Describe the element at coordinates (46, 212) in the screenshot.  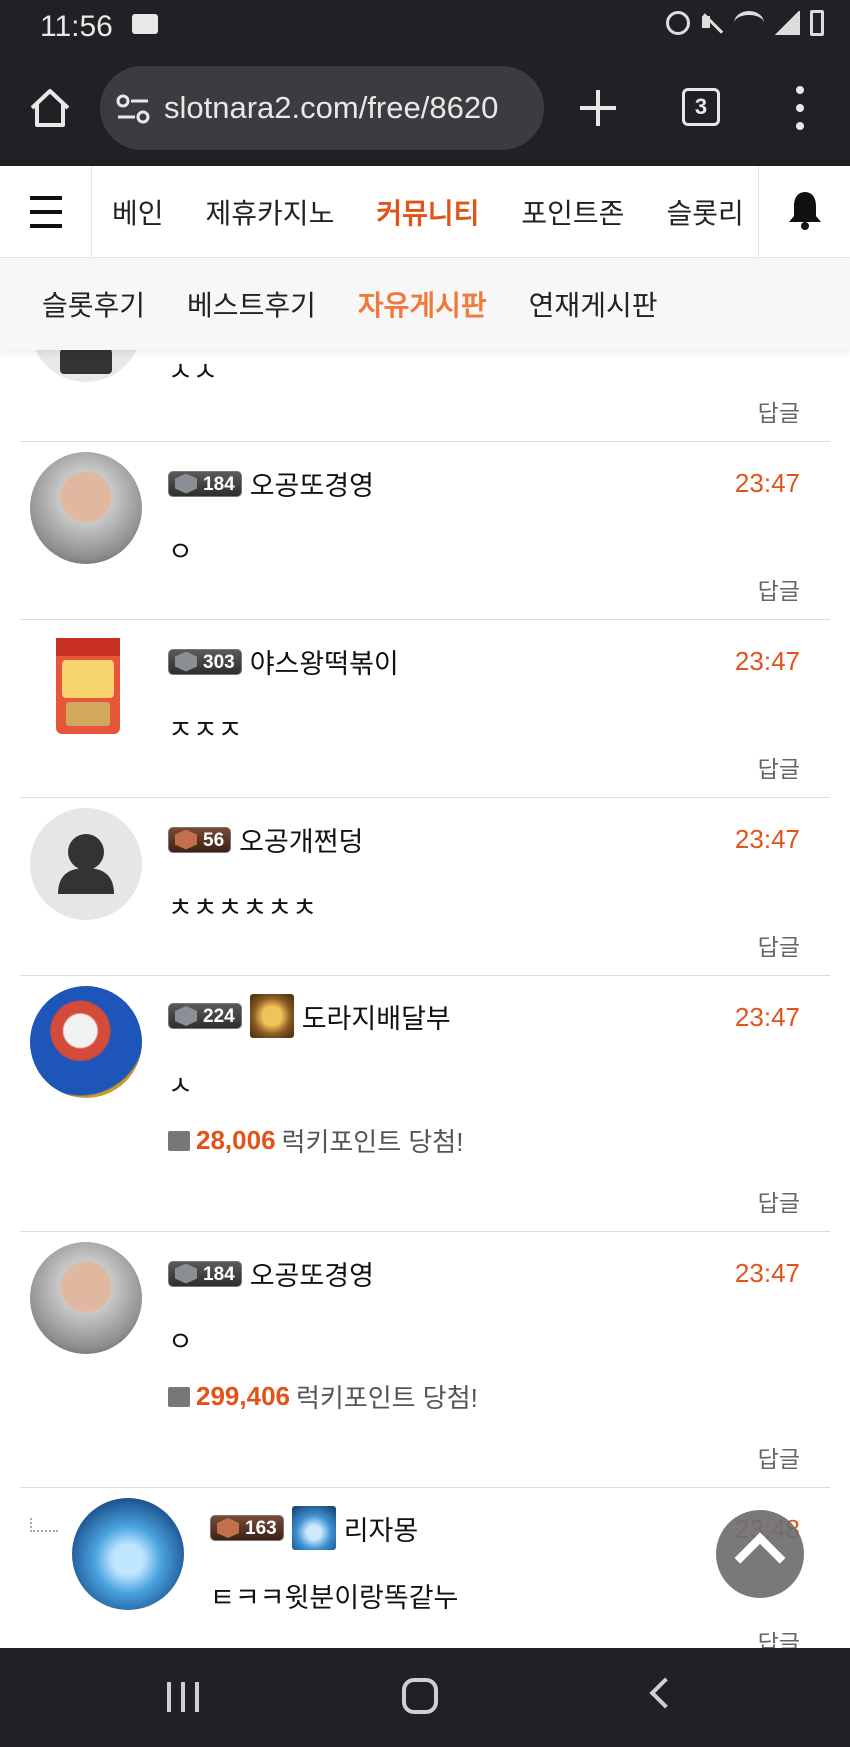
I see `hamburger-menu-icon` at that location.